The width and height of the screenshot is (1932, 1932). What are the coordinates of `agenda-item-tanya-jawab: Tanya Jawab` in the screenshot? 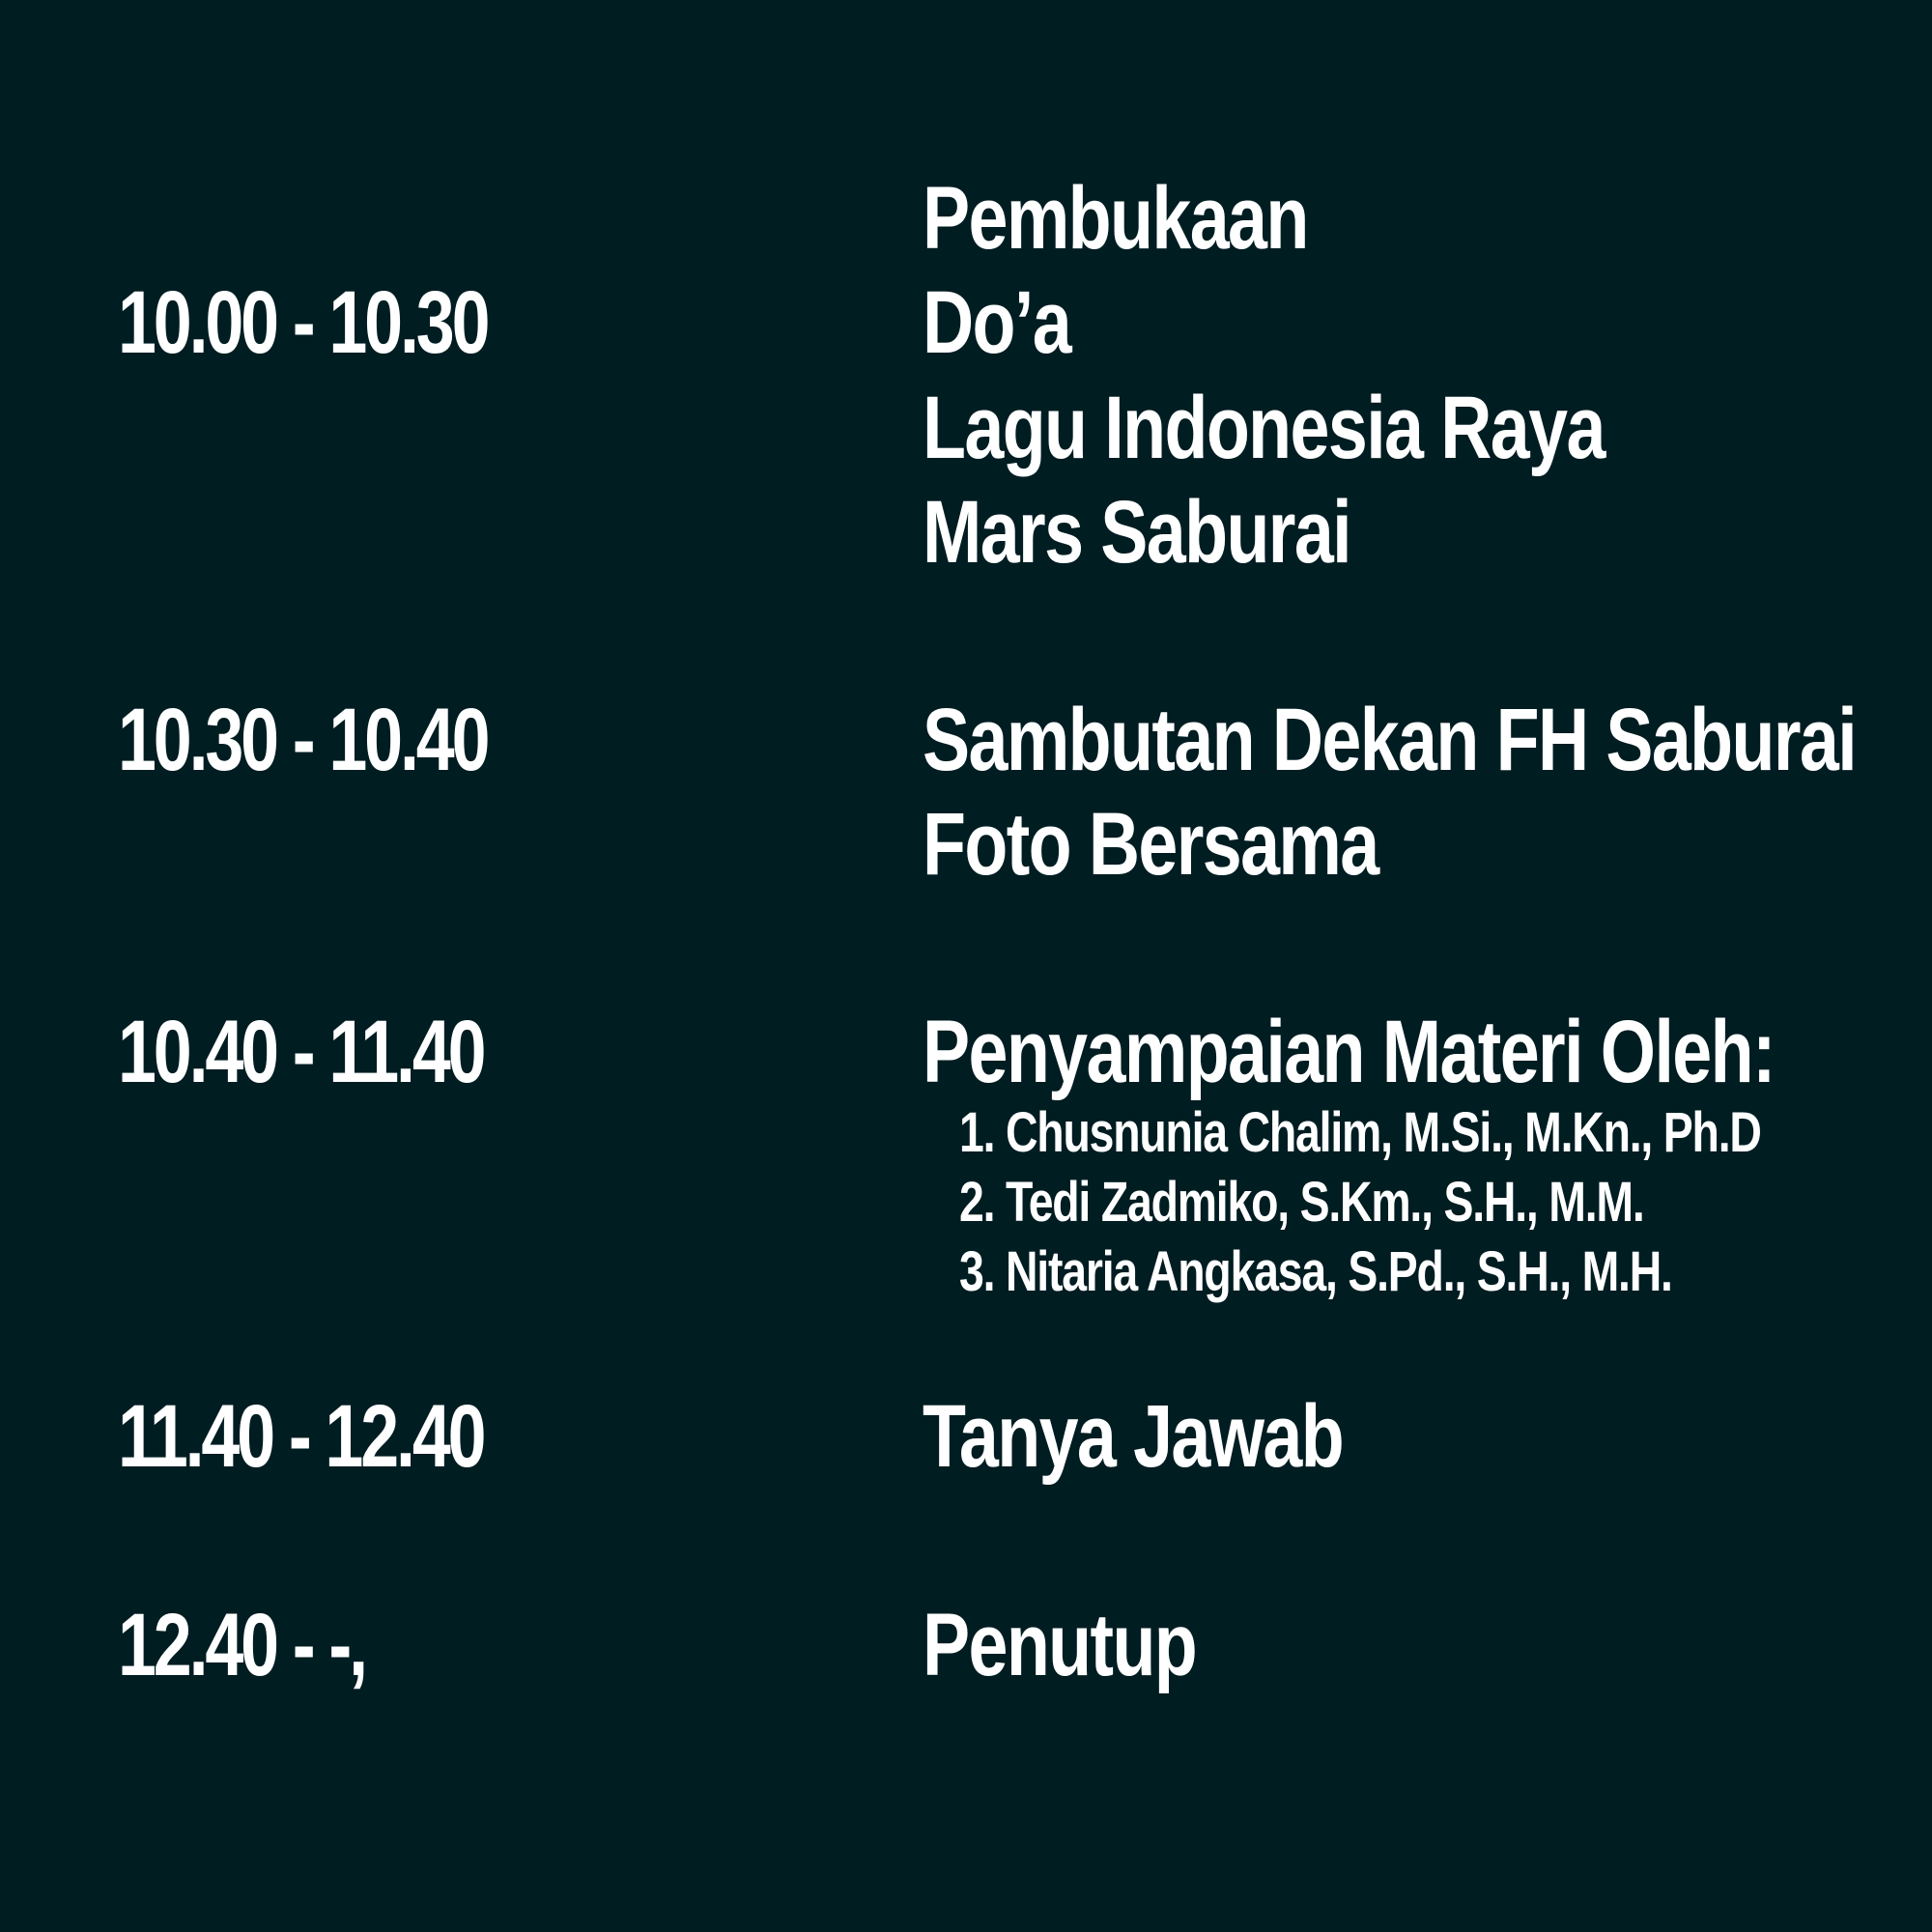 It's located at (1134, 1436).